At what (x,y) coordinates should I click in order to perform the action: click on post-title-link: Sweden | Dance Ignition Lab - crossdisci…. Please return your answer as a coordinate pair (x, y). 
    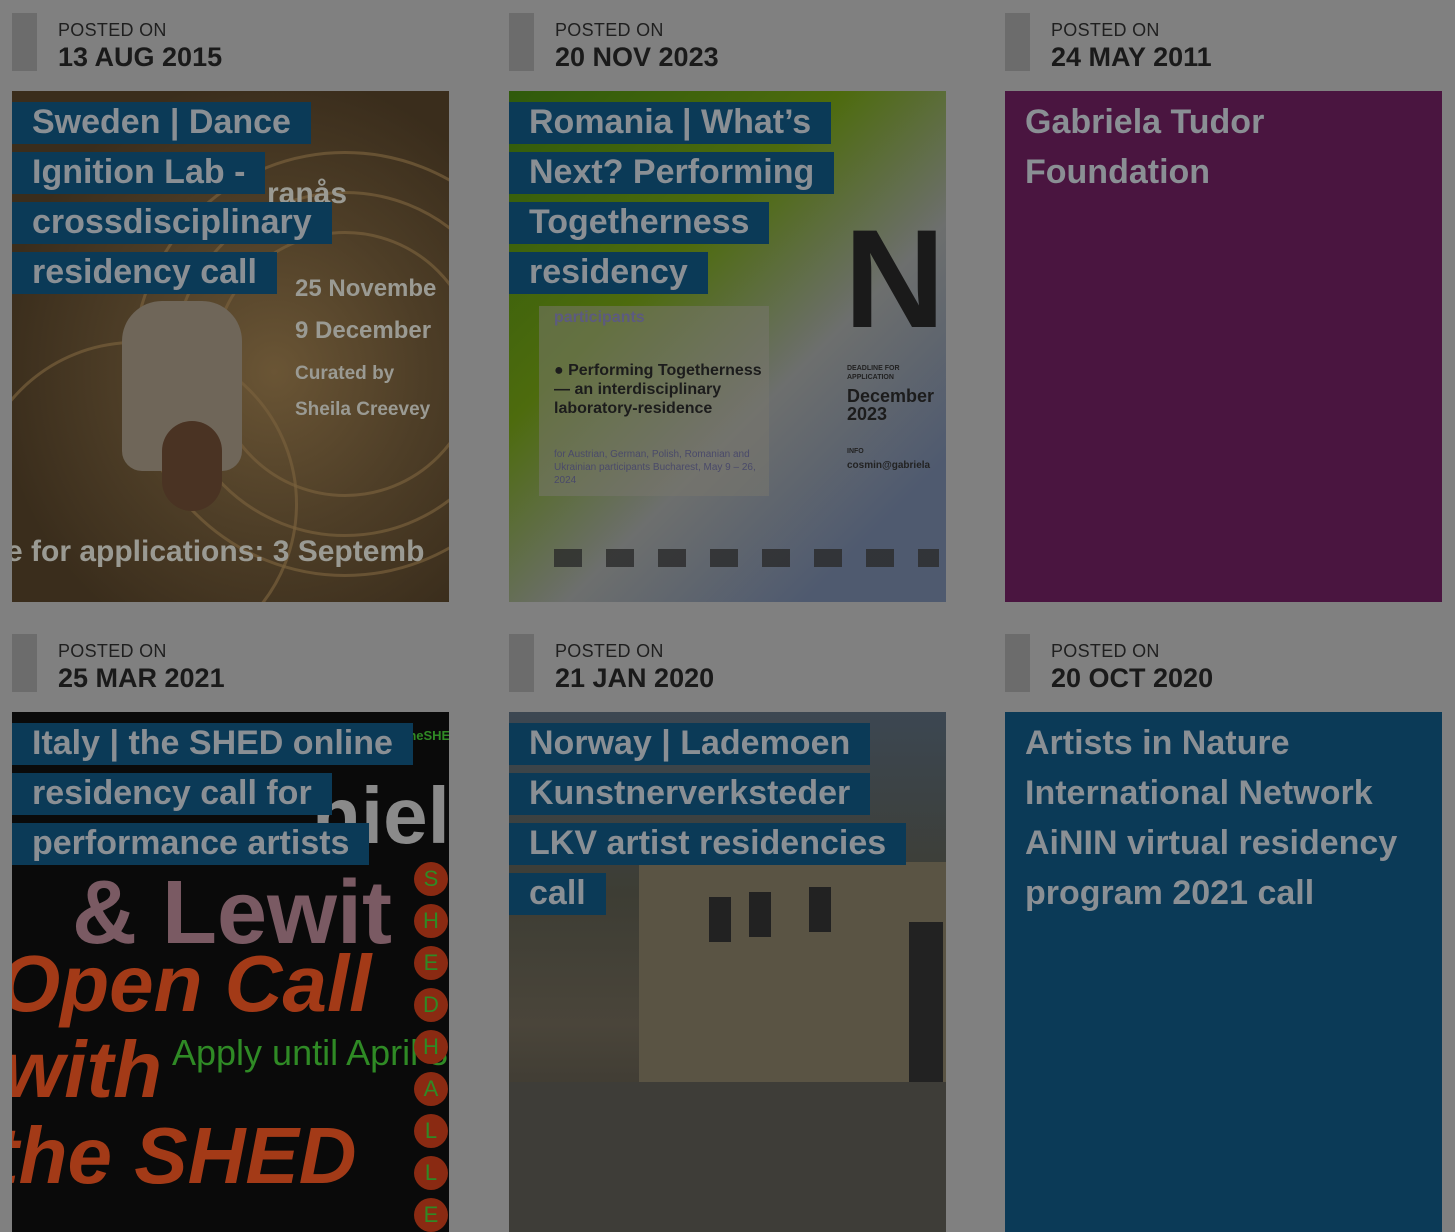
    Looking at the image, I should click on (172, 198).